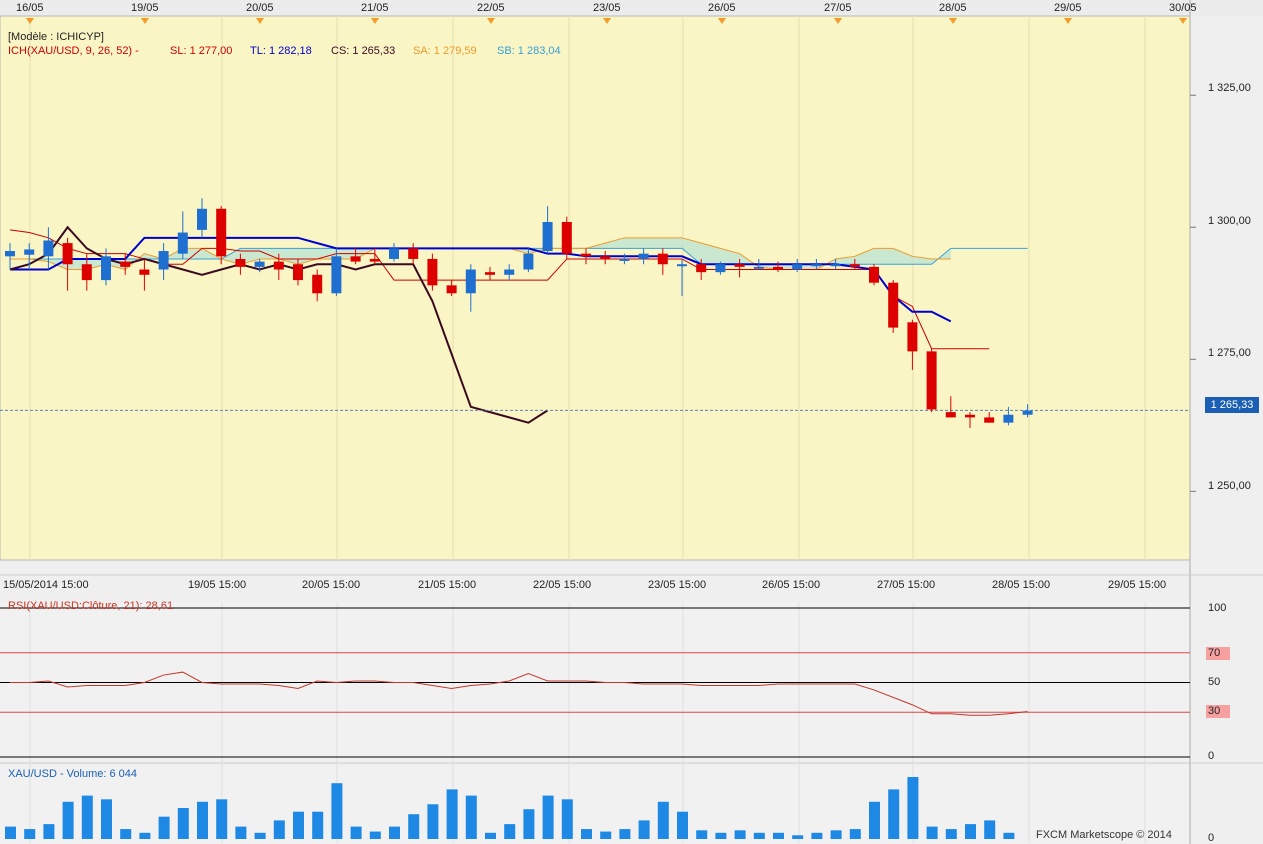  Describe the element at coordinates (1229, 486) in the screenshot. I see `price-axis-label: 1 250,00` at that location.